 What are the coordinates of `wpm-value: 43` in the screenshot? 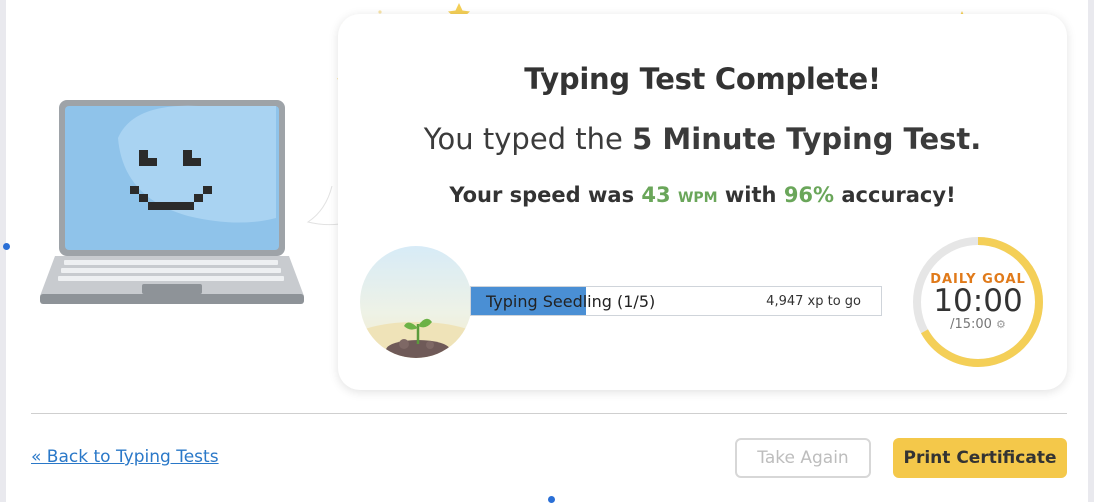 It's located at (656, 195).